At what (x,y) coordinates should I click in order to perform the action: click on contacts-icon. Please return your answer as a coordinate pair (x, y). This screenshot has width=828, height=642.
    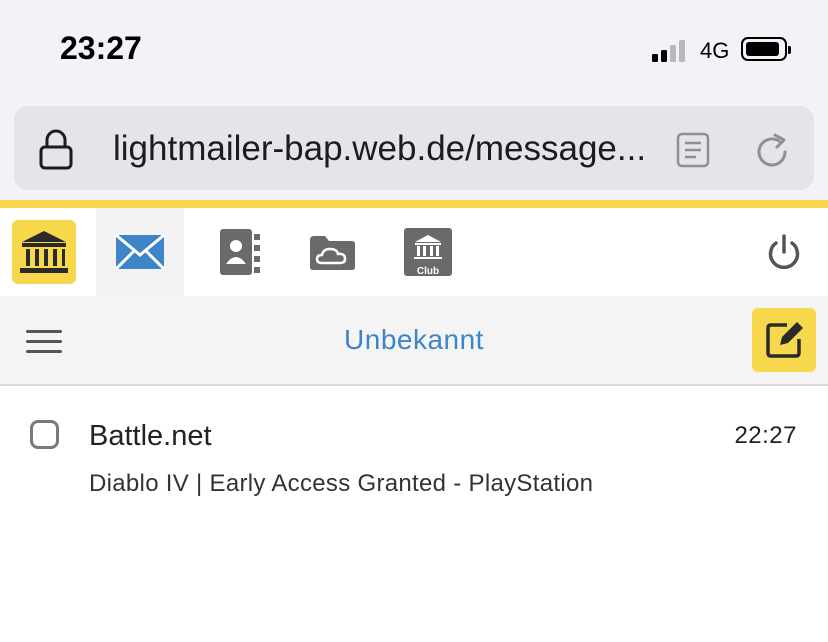
    Looking at the image, I should click on (240, 252).